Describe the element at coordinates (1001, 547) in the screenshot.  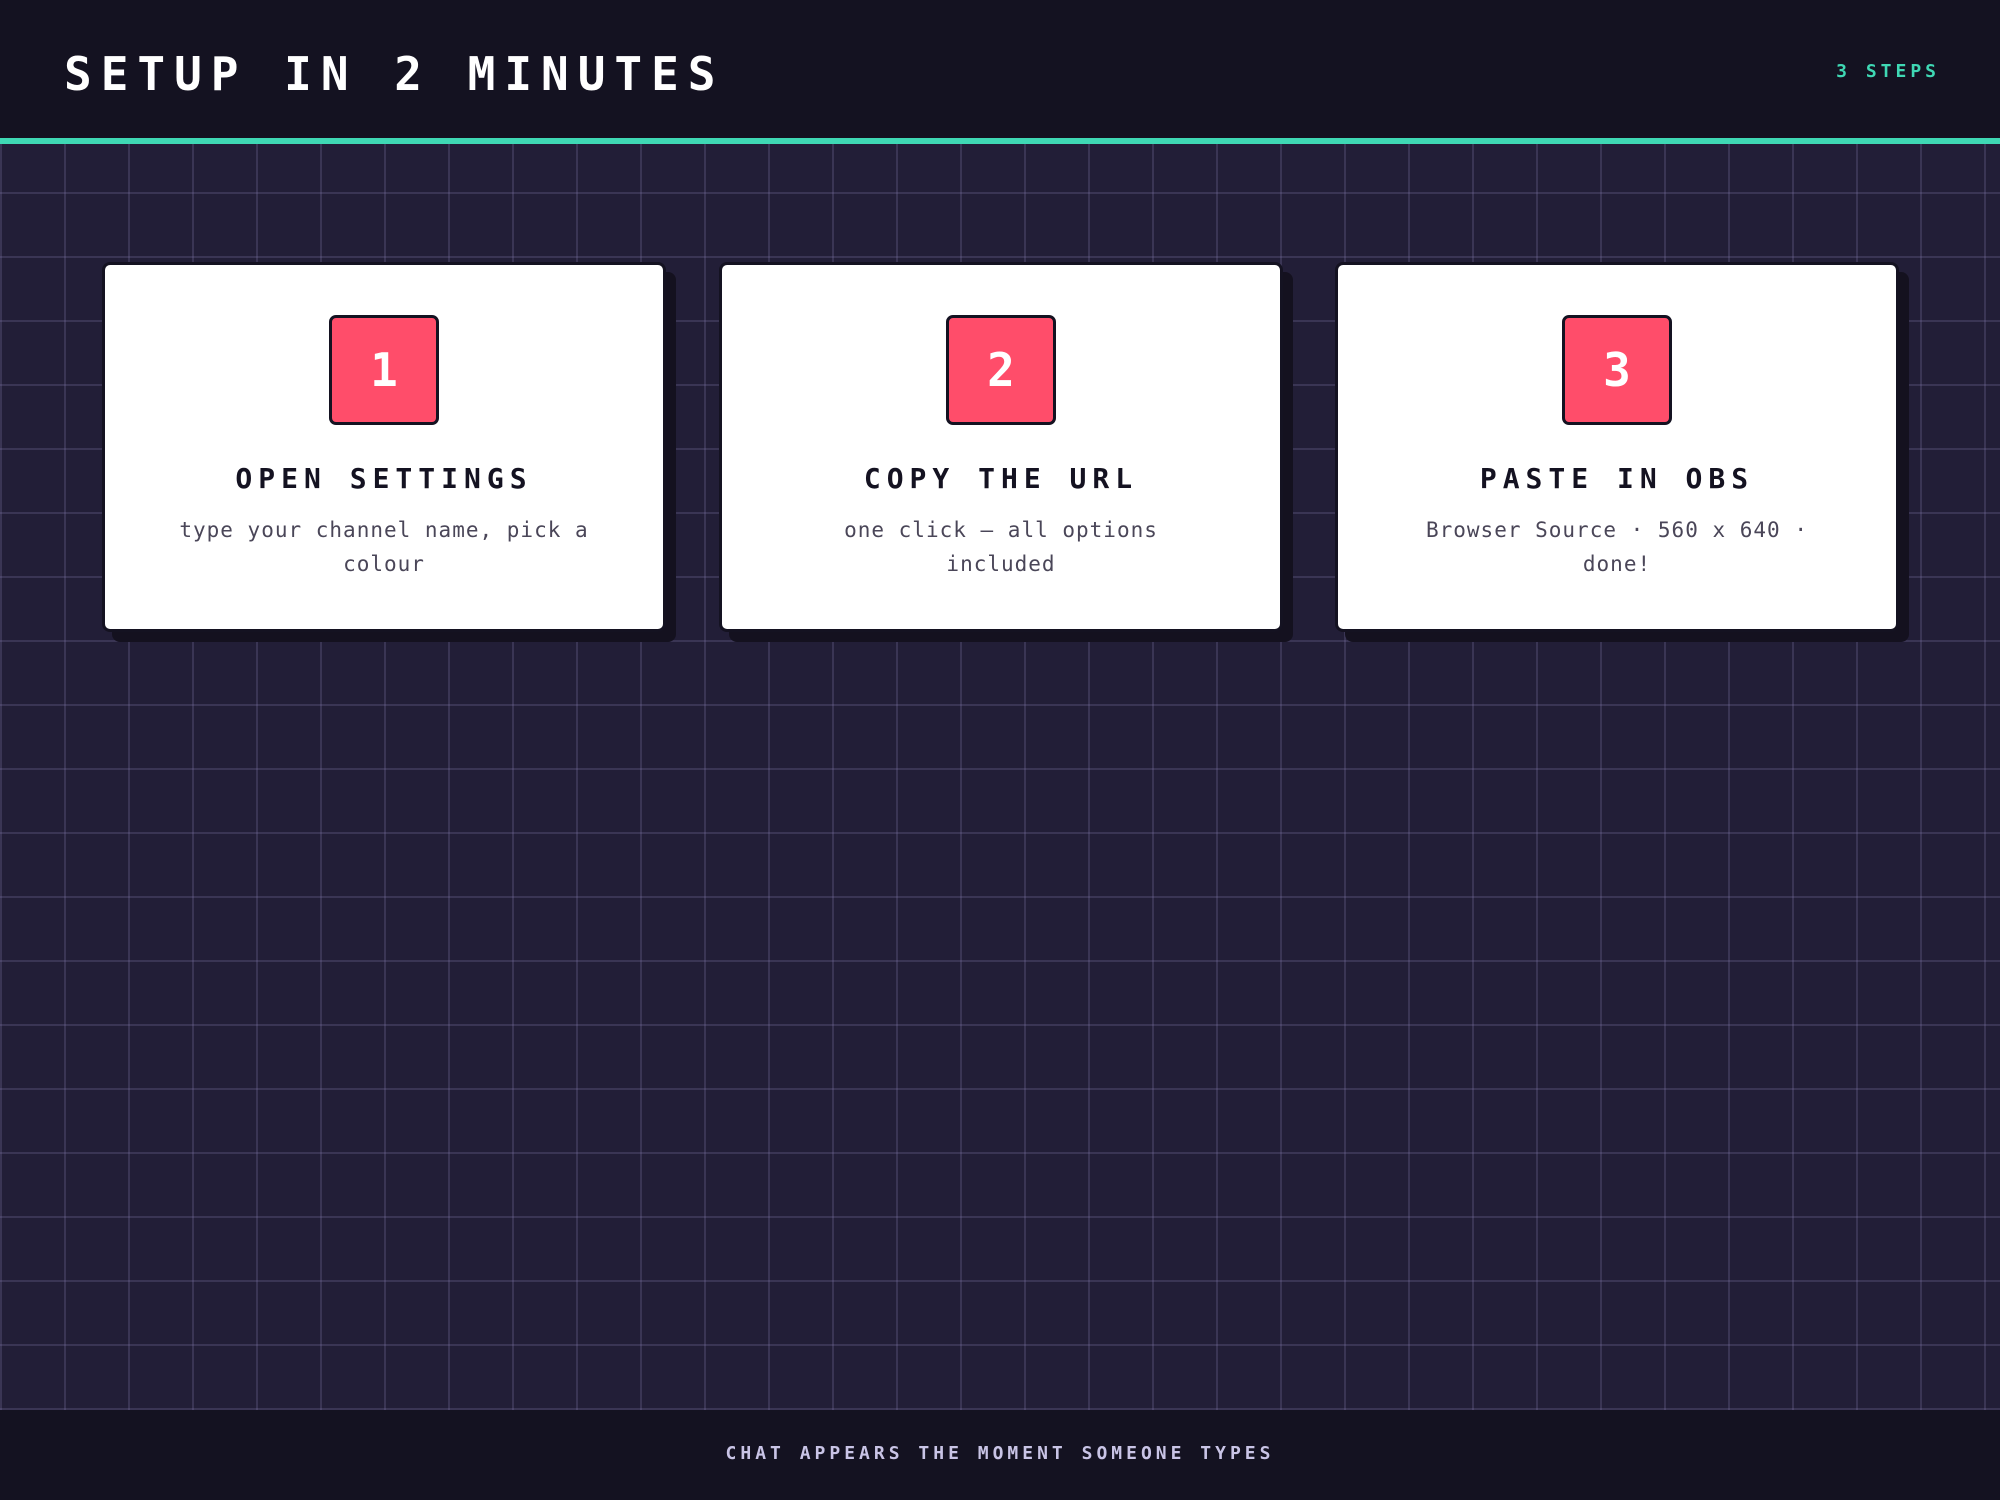
I see `step-description: one click — all options included` at that location.